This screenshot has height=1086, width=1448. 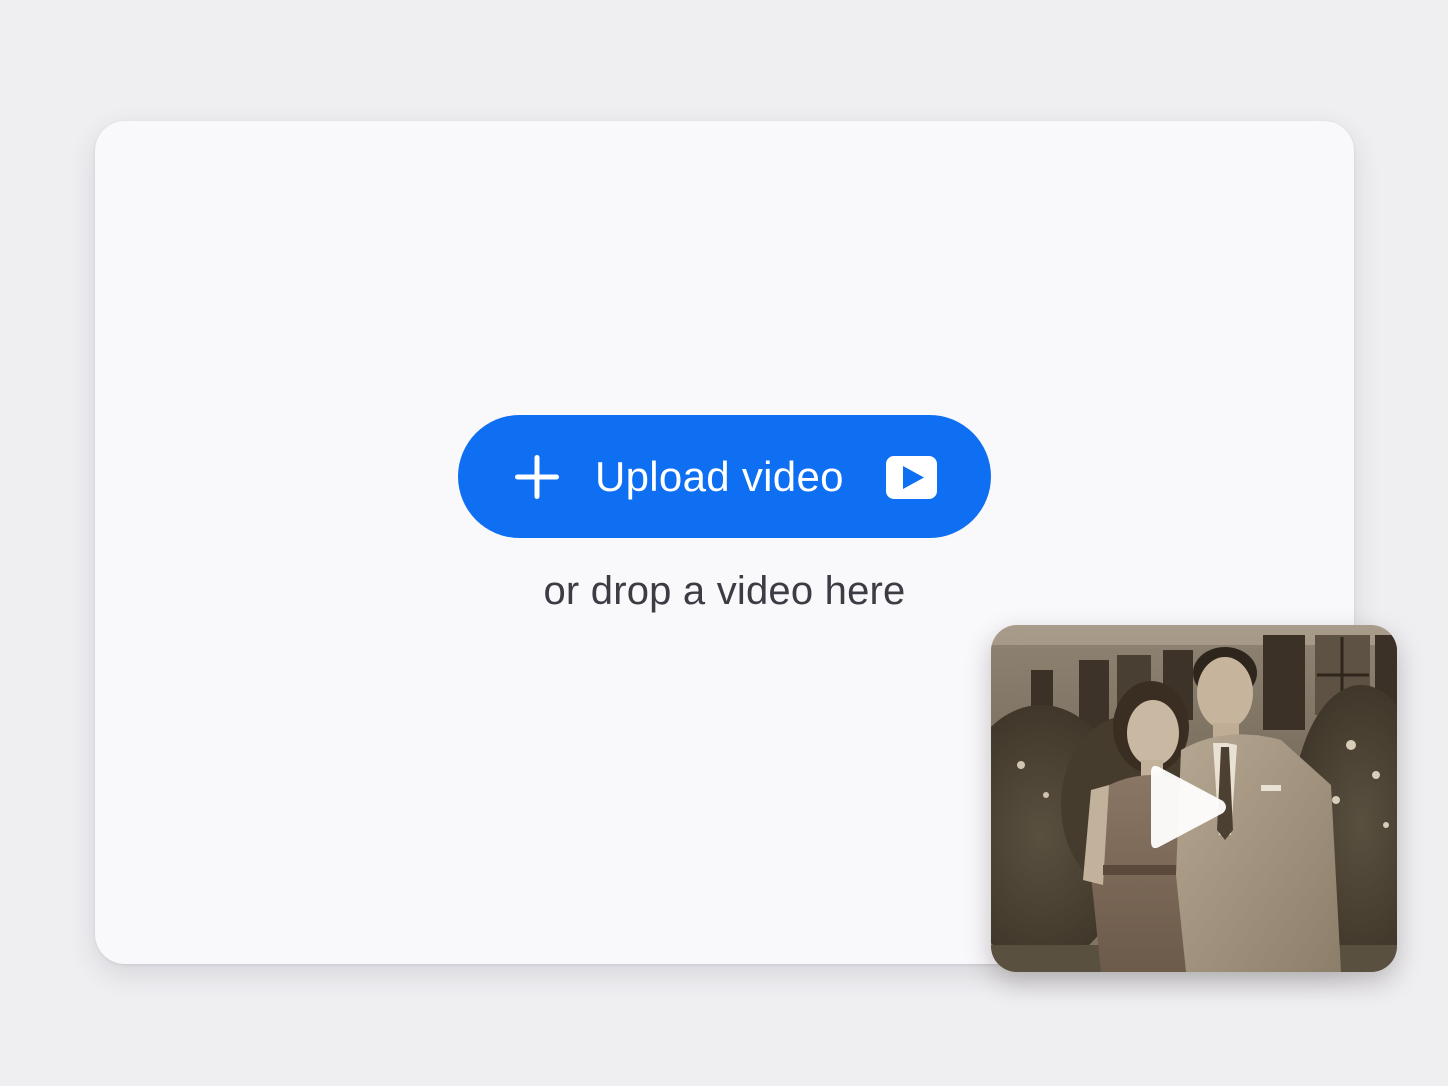 What do you see at coordinates (537, 477) in the screenshot?
I see `plus-icon` at bounding box center [537, 477].